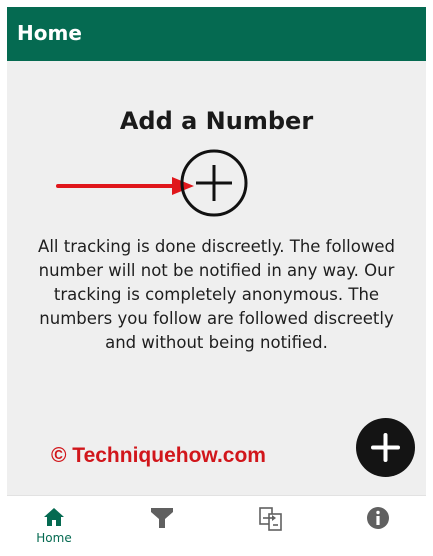 This screenshot has width=433, height=556. I want to click on plus-icon, so click(385, 447).